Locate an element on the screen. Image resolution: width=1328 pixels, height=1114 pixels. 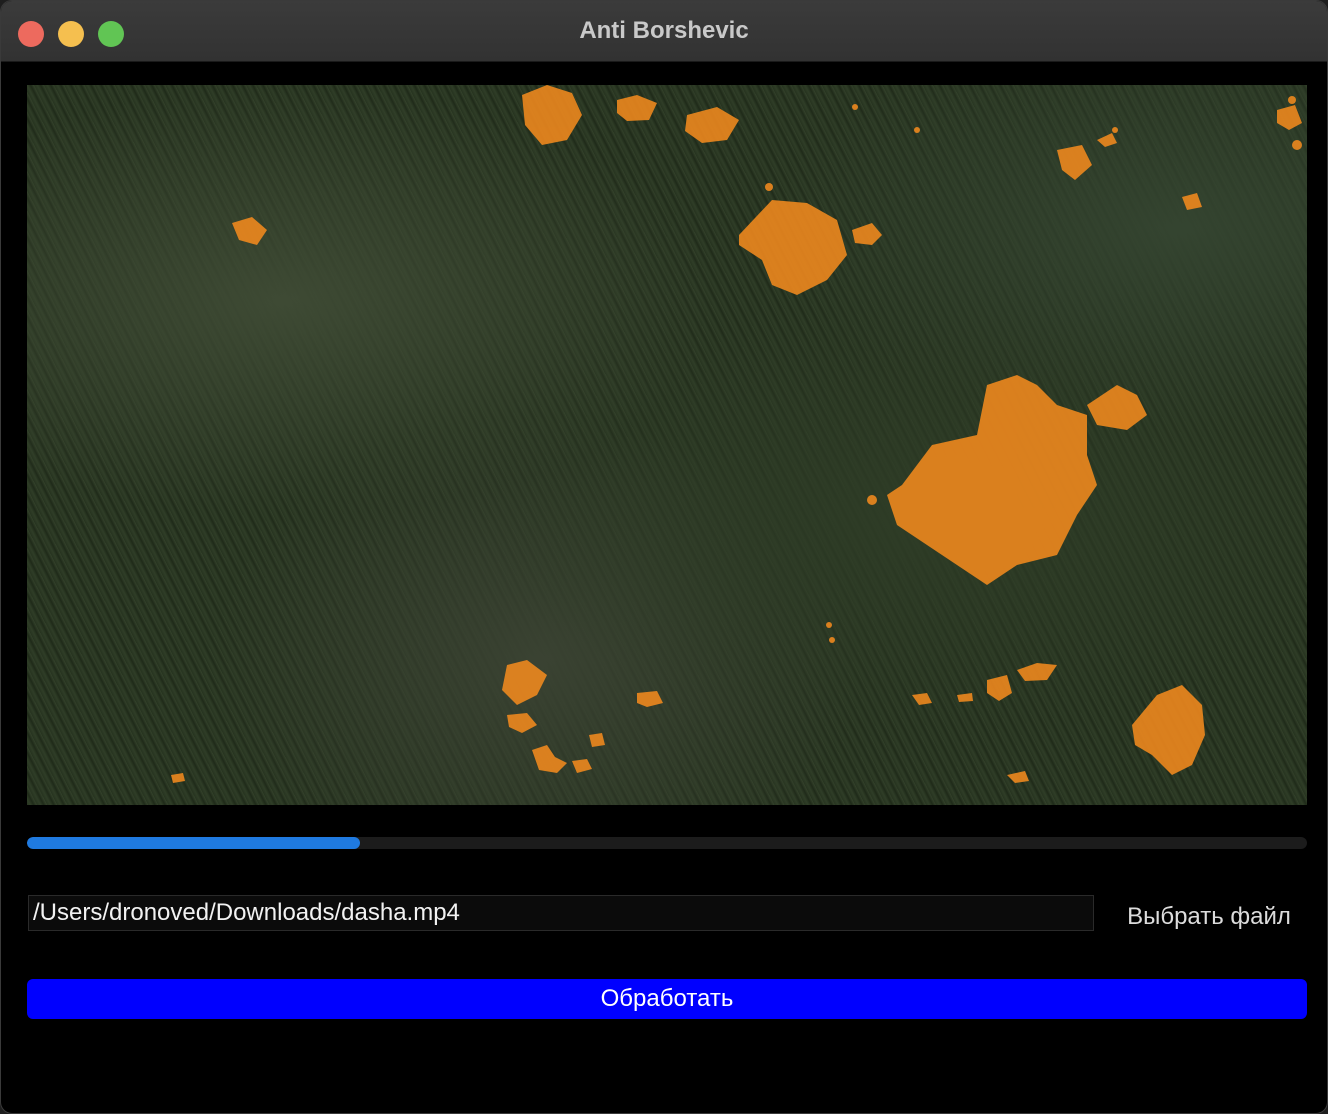
choose-file-button: Выбрать файл is located at coordinates (1209, 917).